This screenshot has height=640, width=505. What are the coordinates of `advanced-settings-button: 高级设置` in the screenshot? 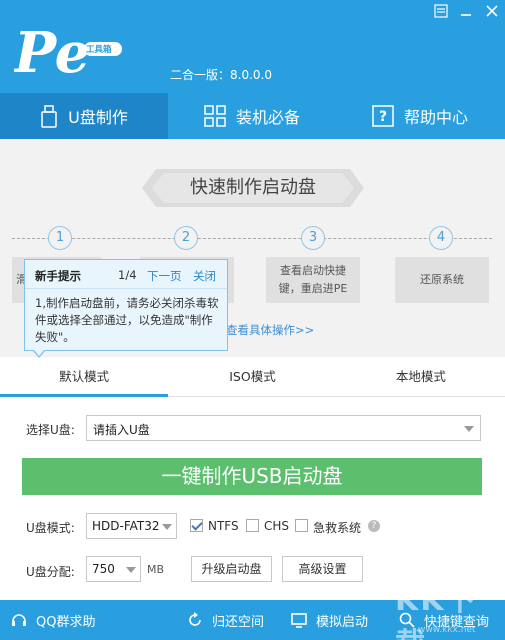 It's located at (322, 569).